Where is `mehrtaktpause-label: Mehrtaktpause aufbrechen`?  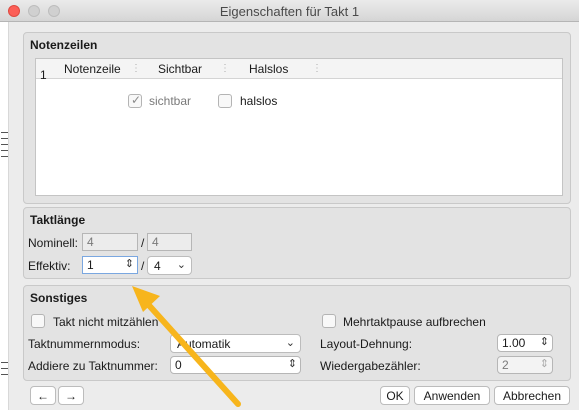 mehrtaktpause-label: Mehrtaktpause aufbrechen is located at coordinates (414, 322).